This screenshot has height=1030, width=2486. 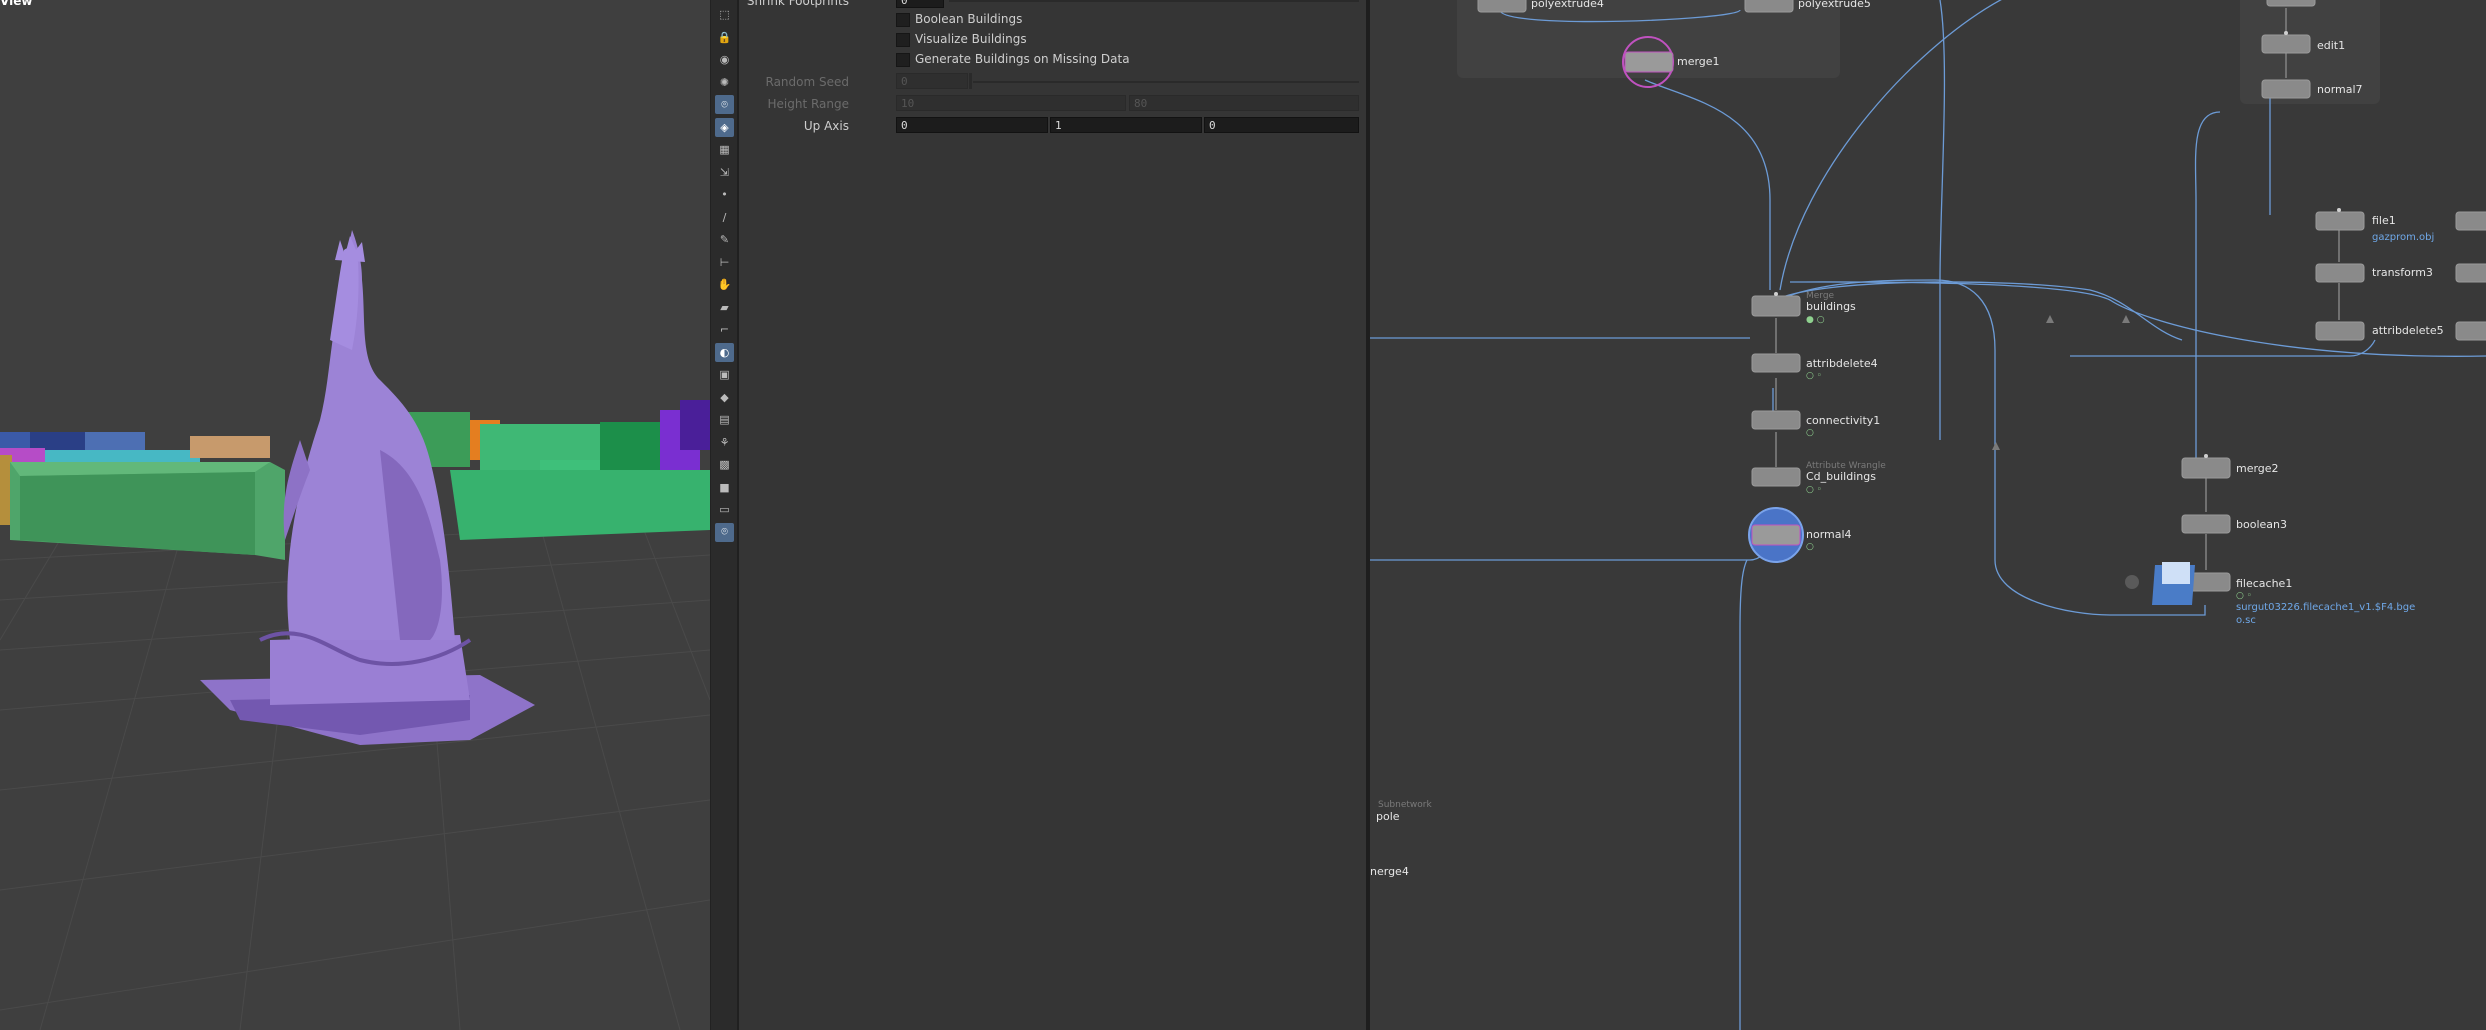 What do you see at coordinates (970, 81) in the screenshot?
I see `random-seed-slider-knob` at bounding box center [970, 81].